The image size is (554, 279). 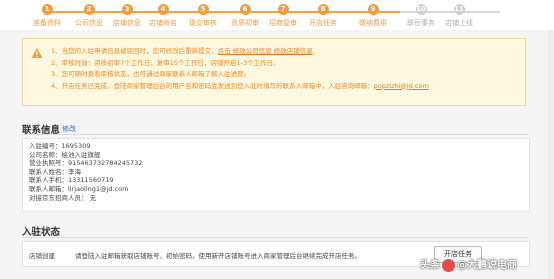 I want to click on step-label: 提交审核, so click(x=203, y=23).